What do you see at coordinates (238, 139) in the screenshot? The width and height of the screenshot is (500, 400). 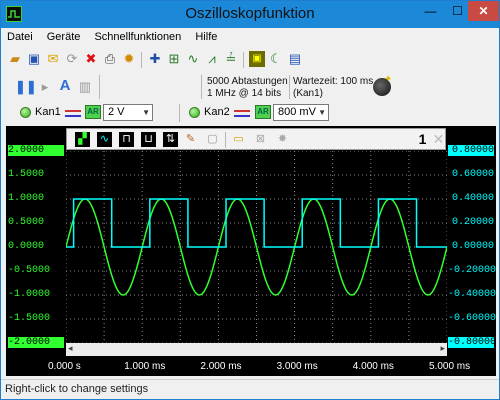 I see `comment-icon: ▭` at bounding box center [238, 139].